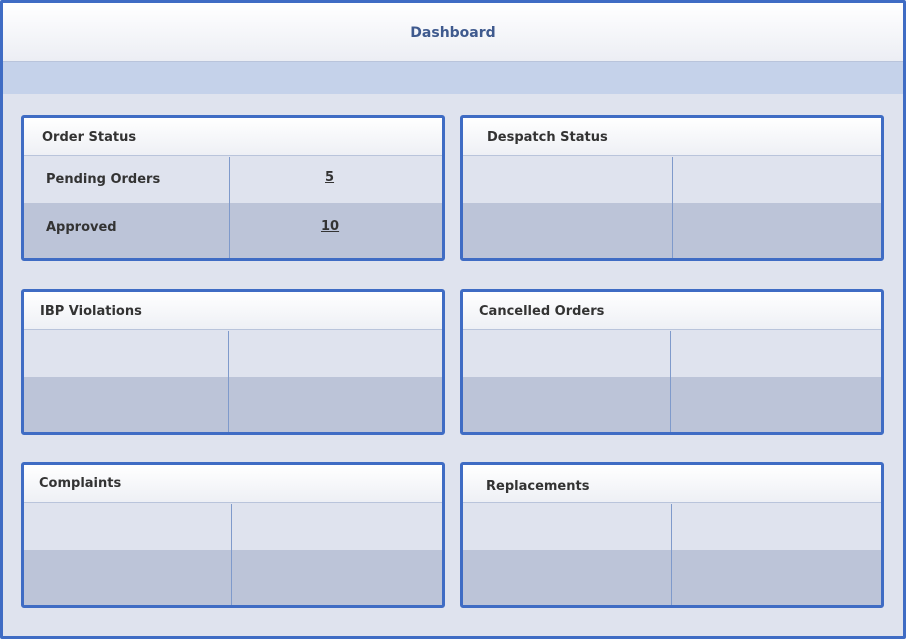 The height and width of the screenshot is (639, 906). I want to click on toolbar-bar, so click(453, 78).